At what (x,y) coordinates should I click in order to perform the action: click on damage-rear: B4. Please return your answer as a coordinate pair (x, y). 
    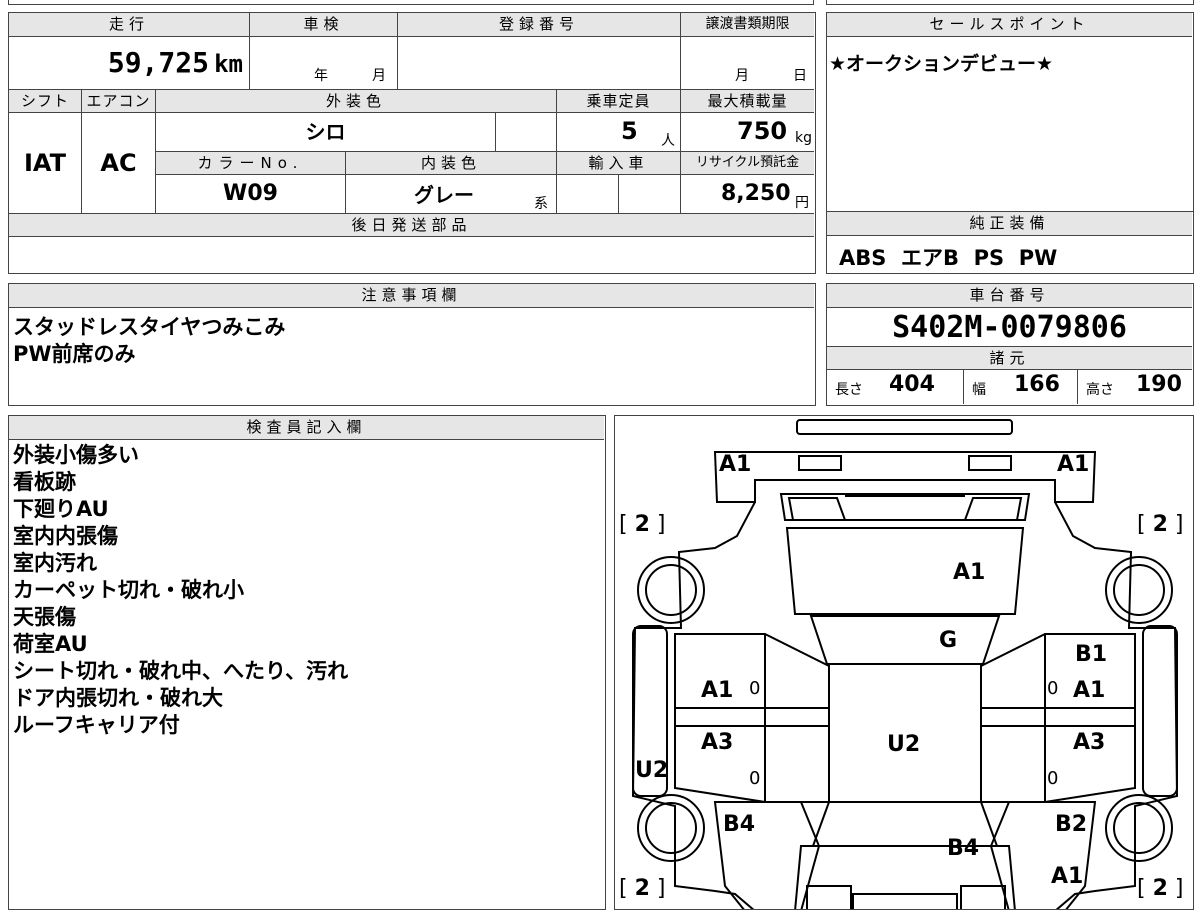
    Looking at the image, I should click on (963, 848).